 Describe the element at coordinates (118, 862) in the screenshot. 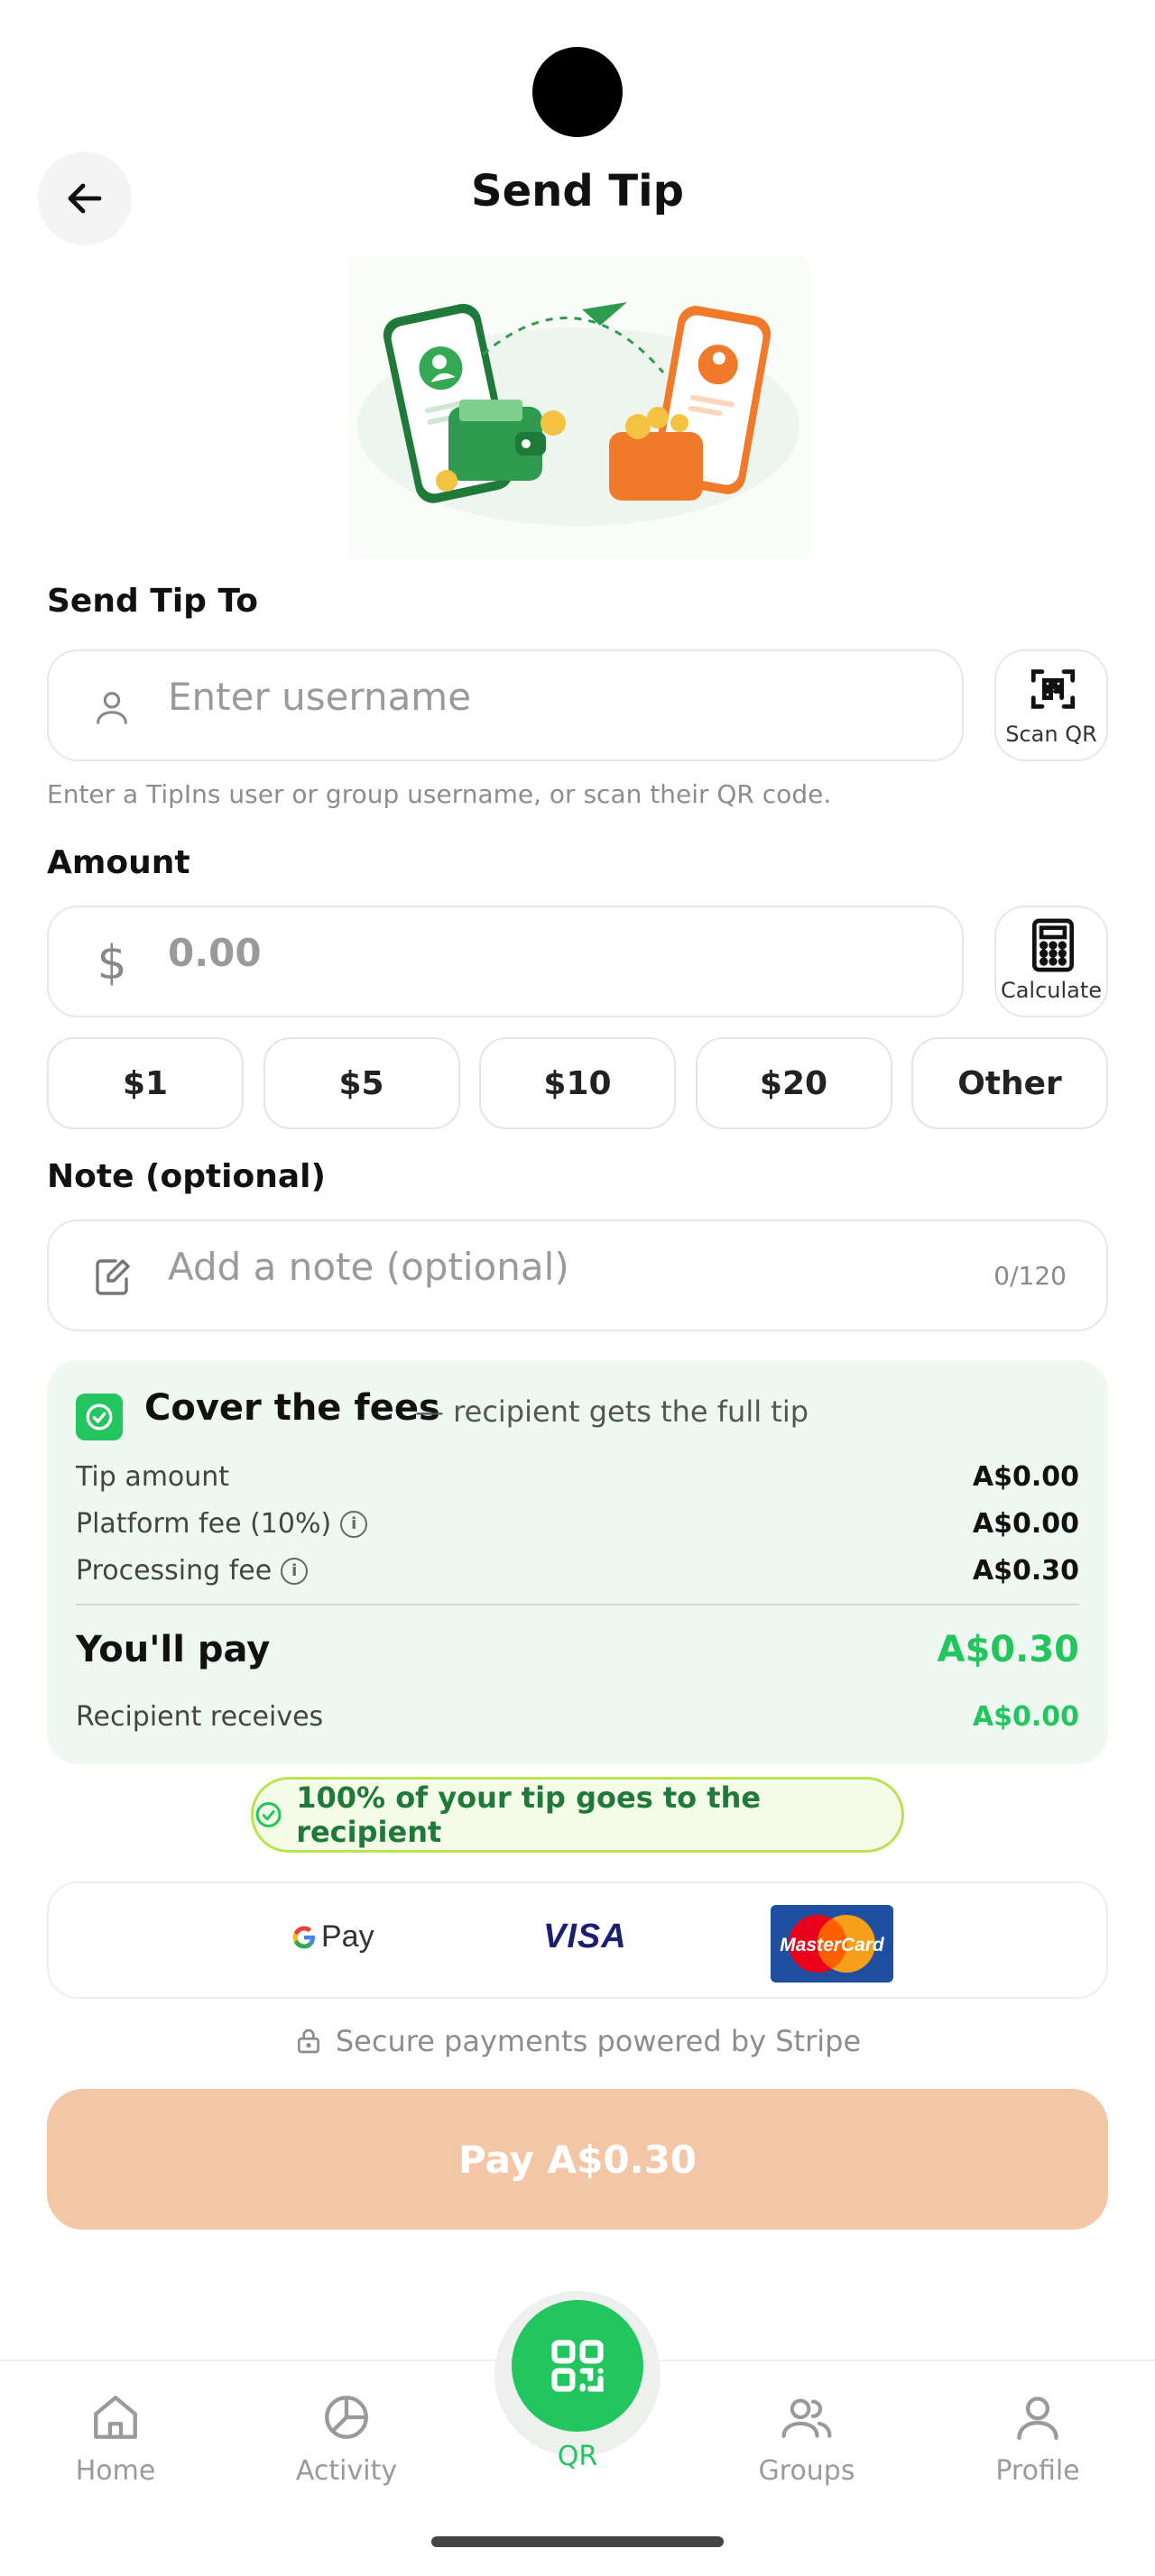

I see `amount-label: Amount` at that location.